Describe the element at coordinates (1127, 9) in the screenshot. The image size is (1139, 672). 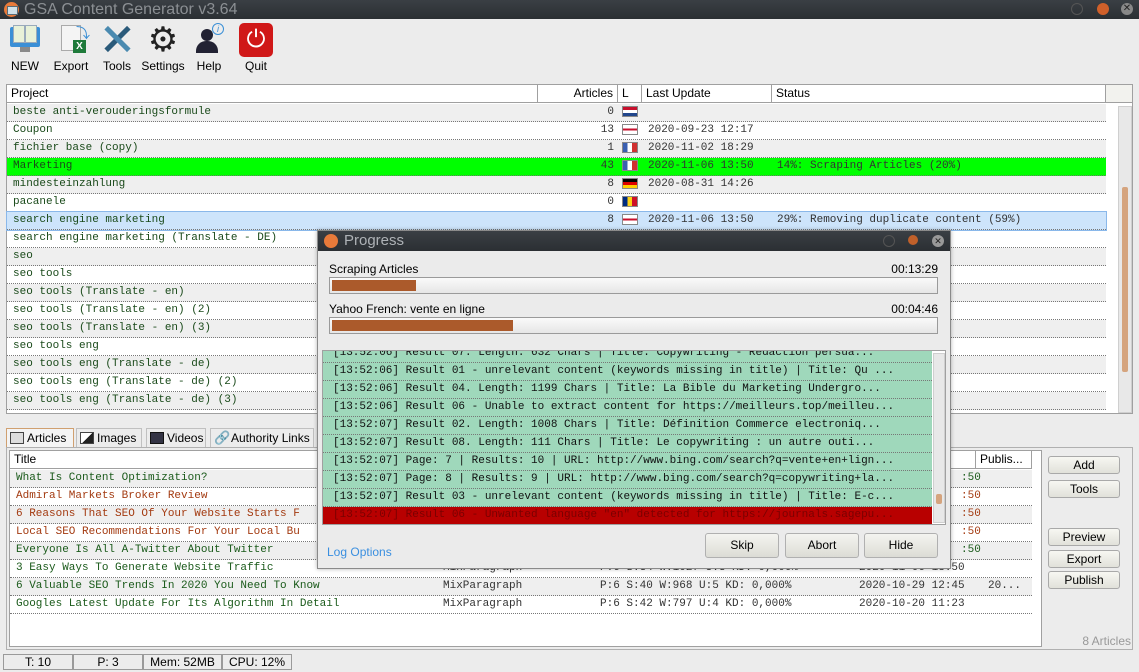
I see `close-button: ✕` at that location.